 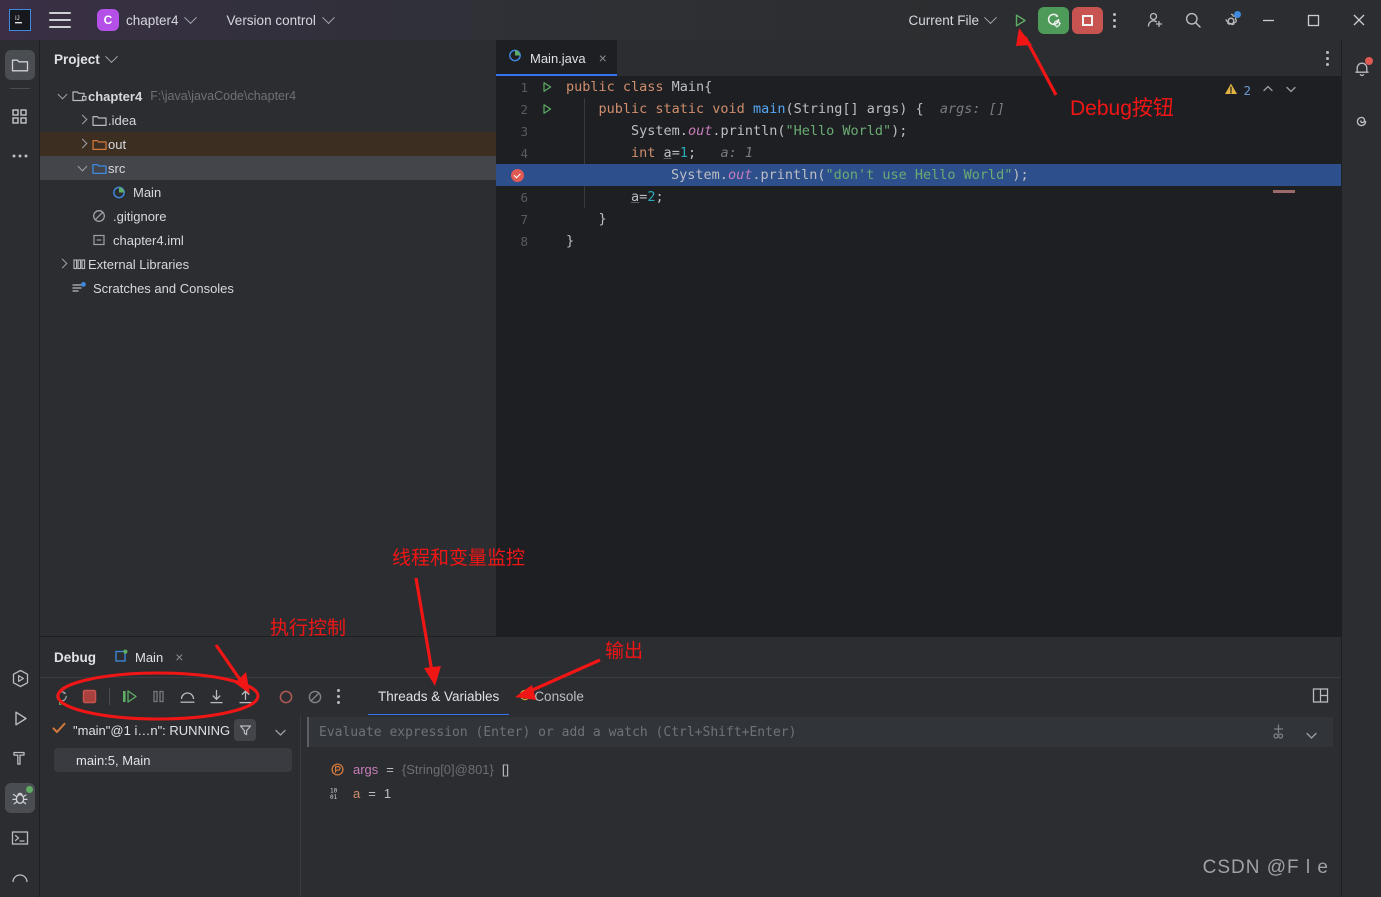 I want to click on code-text: a=2;, so click(x=611, y=197).